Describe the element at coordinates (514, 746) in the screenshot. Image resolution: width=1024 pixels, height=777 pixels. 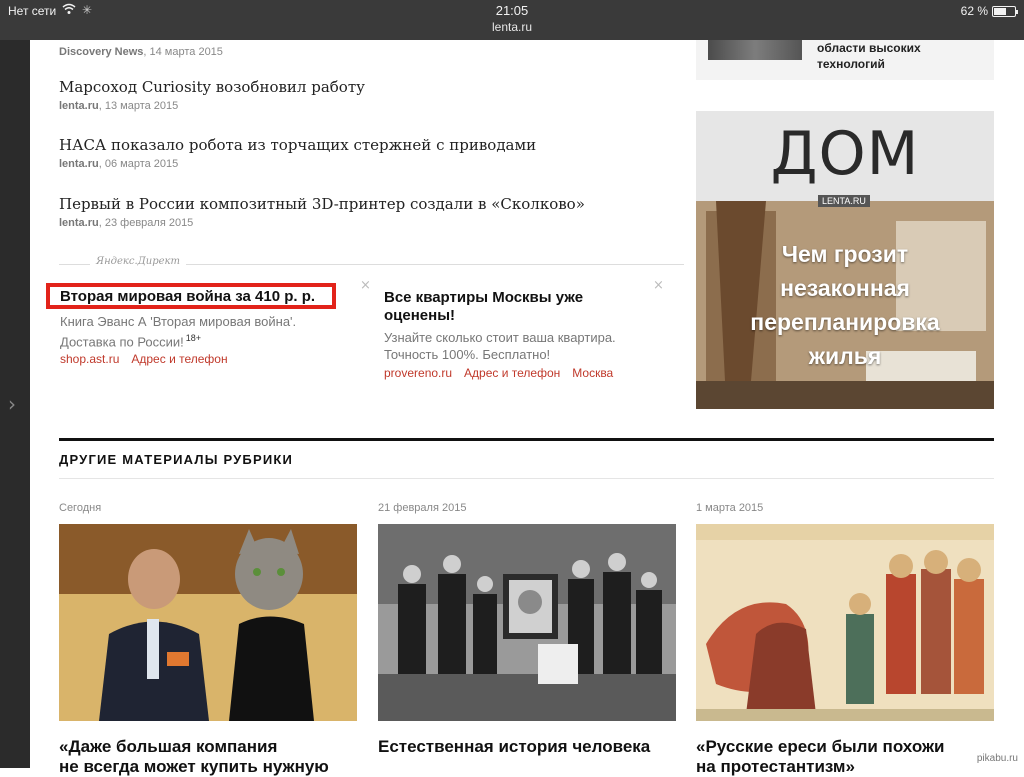
I see `card-title-line: Естественная история человека` at that location.